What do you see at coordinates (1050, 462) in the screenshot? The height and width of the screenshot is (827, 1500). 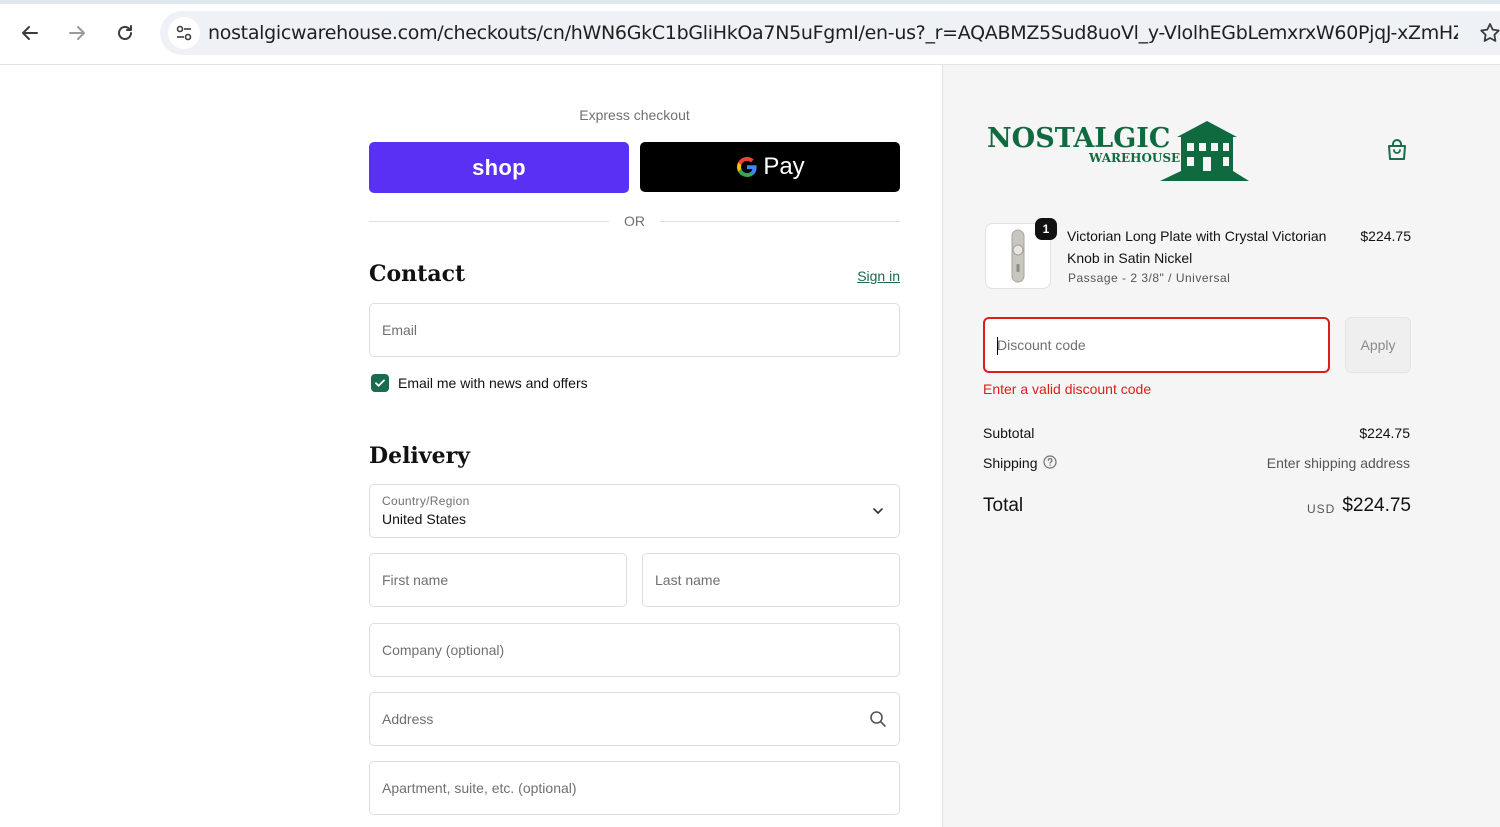 I see `help-circle-icon` at bounding box center [1050, 462].